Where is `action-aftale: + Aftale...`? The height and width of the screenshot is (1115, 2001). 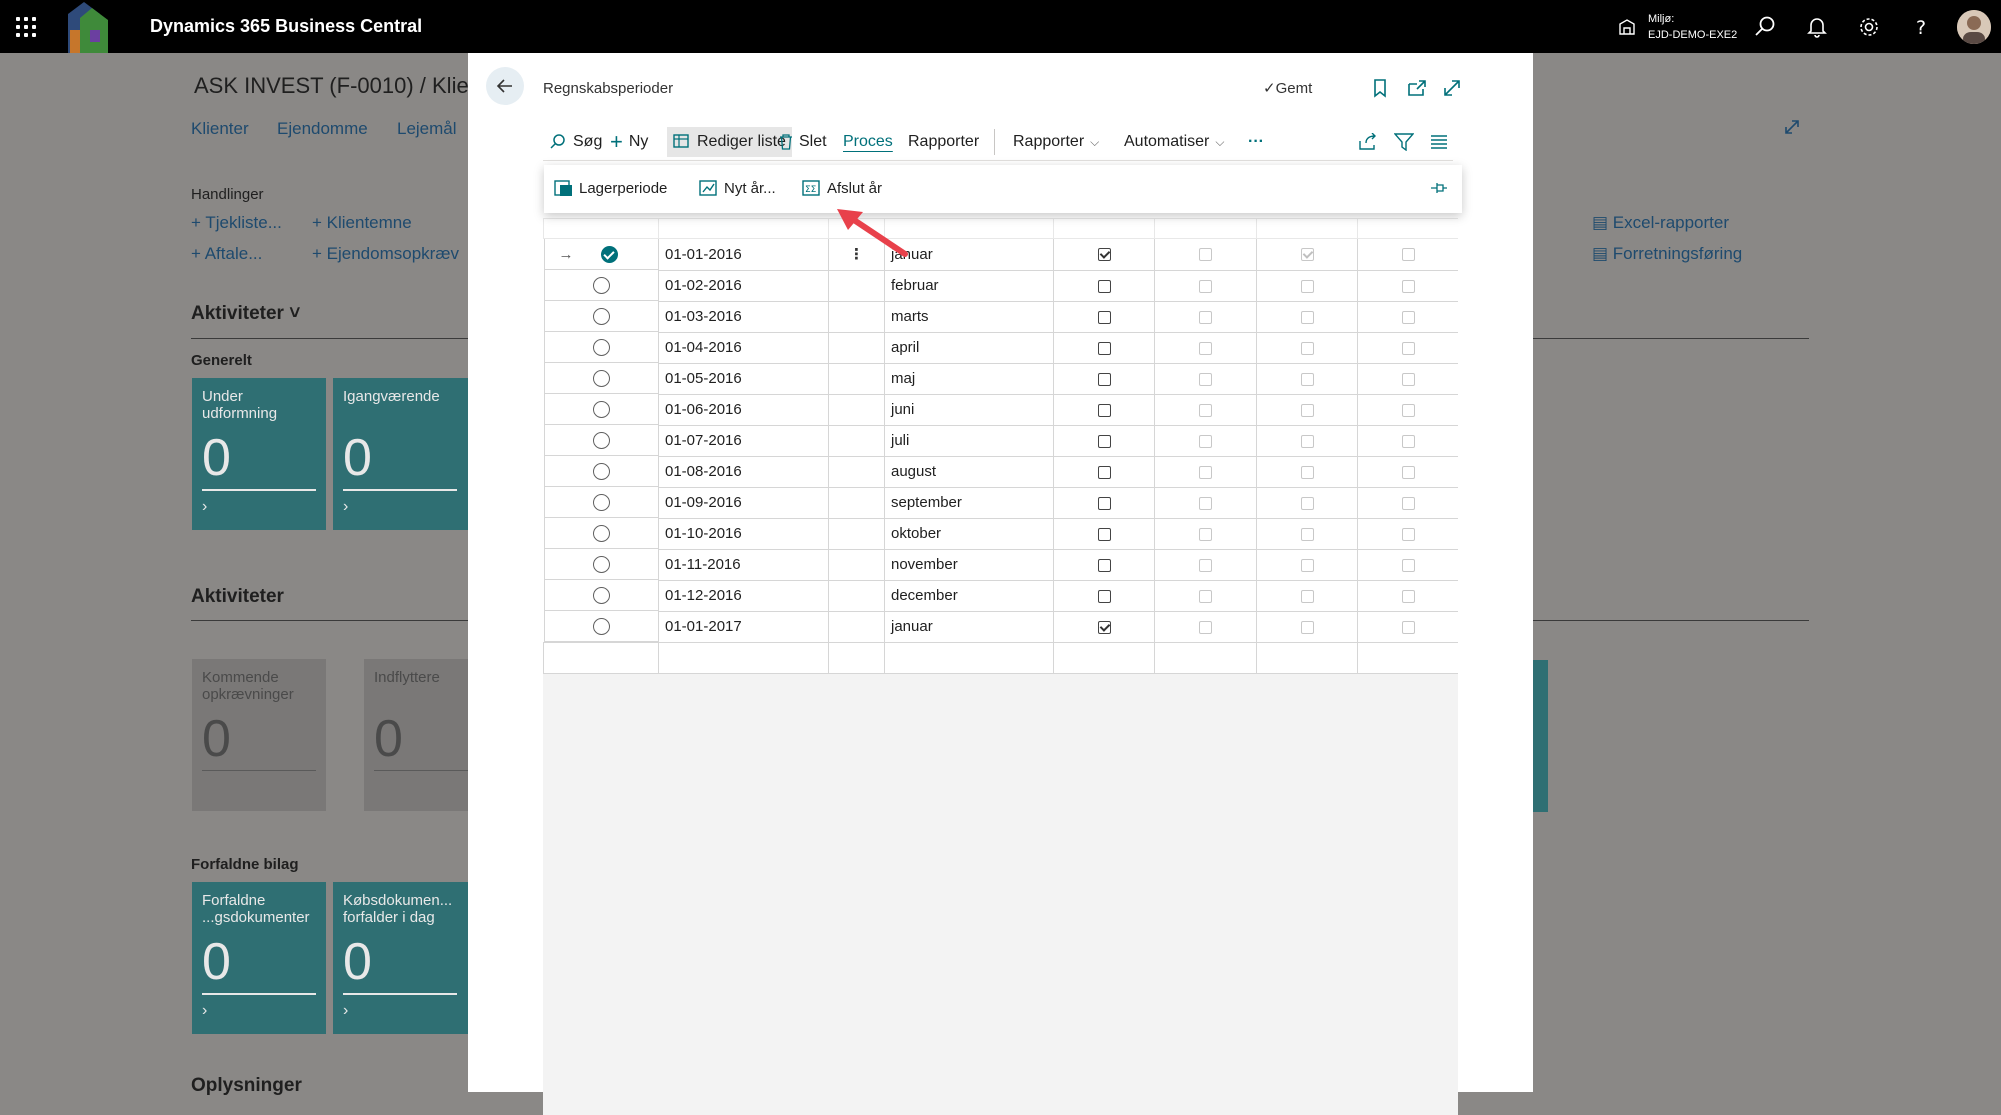 action-aftale: + Aftale... is located at coordinates (226, 254).